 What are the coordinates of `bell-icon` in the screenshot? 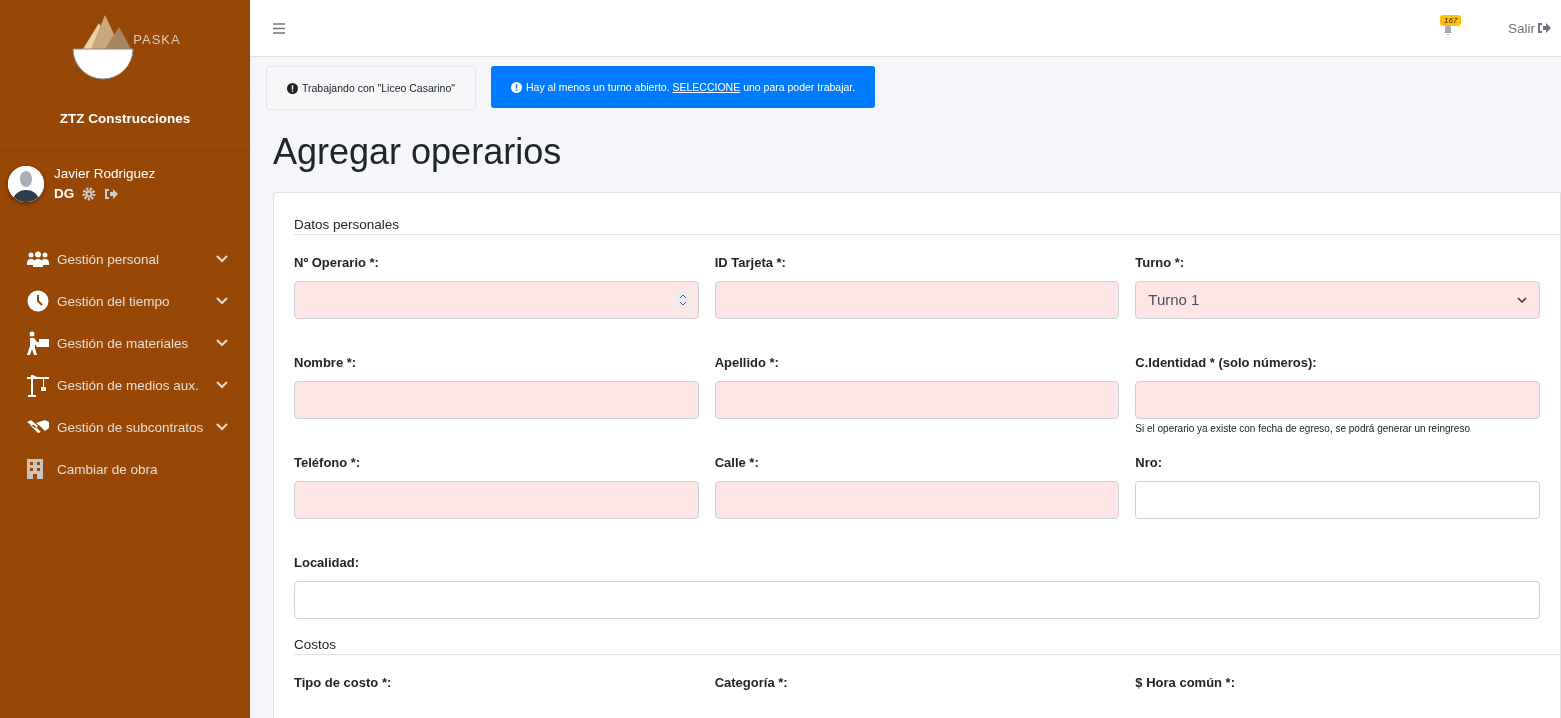 It's located at (1448, 30).